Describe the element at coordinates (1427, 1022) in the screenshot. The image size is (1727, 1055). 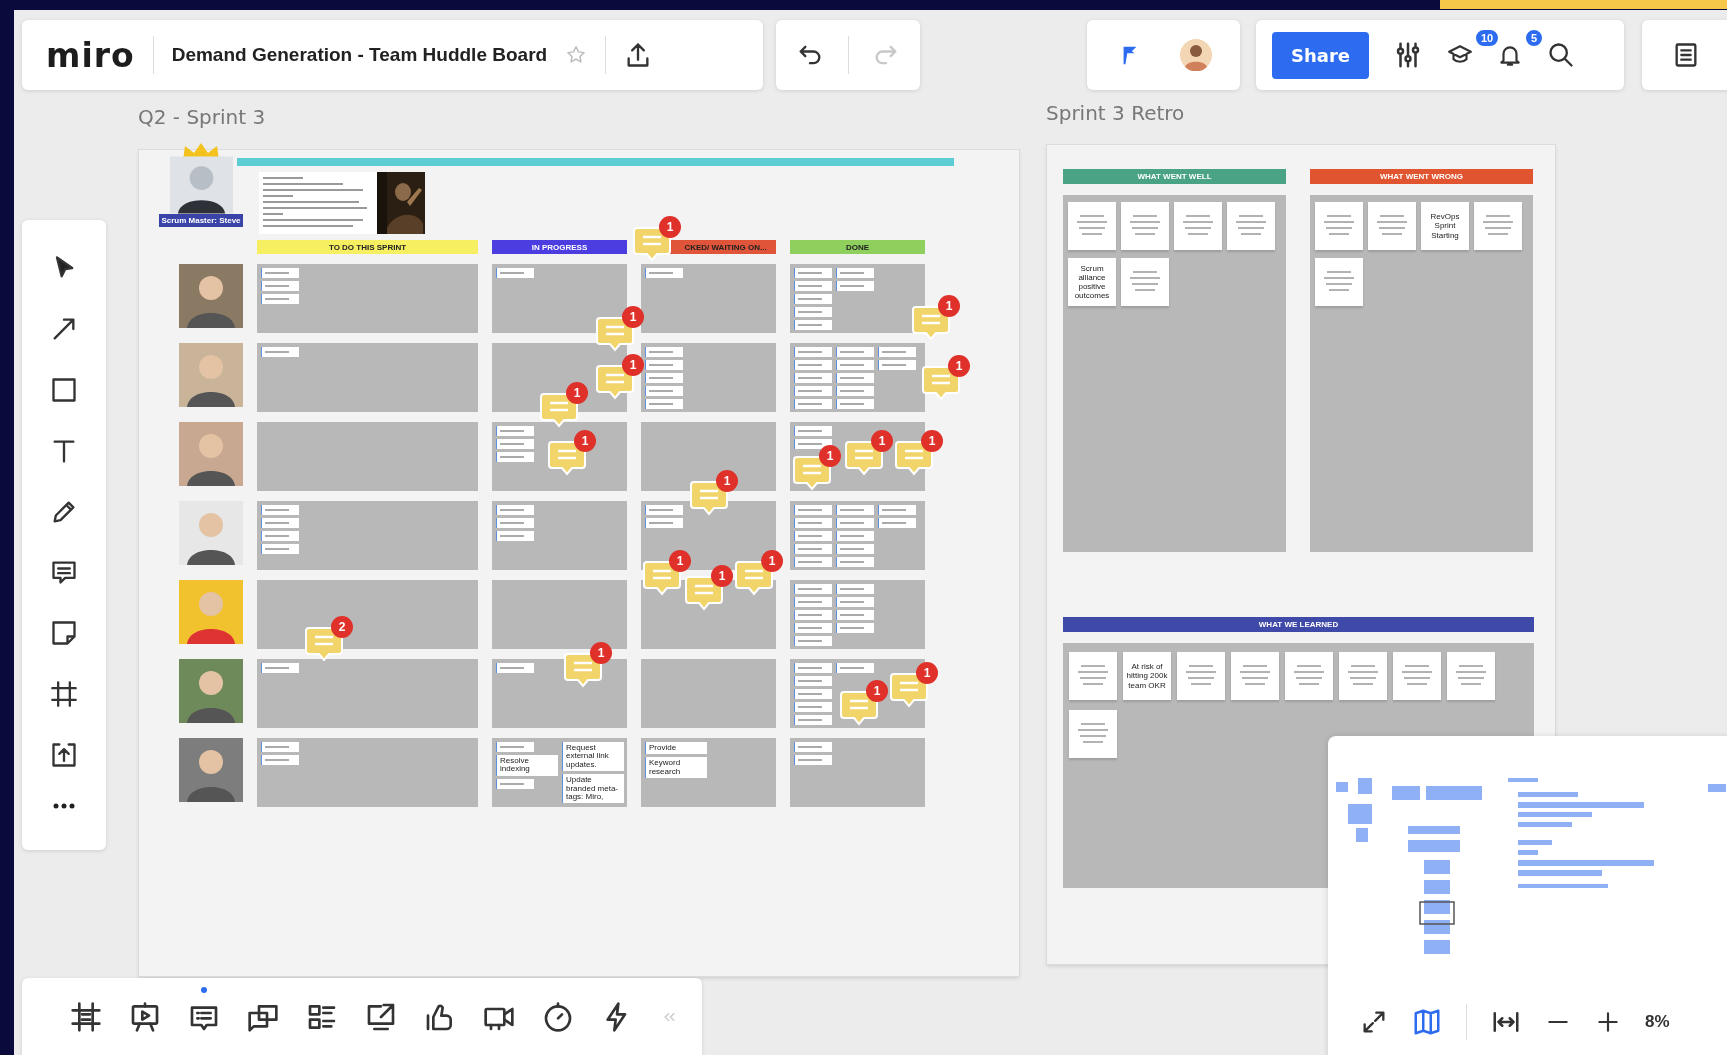
I see `map-icon` at that location.